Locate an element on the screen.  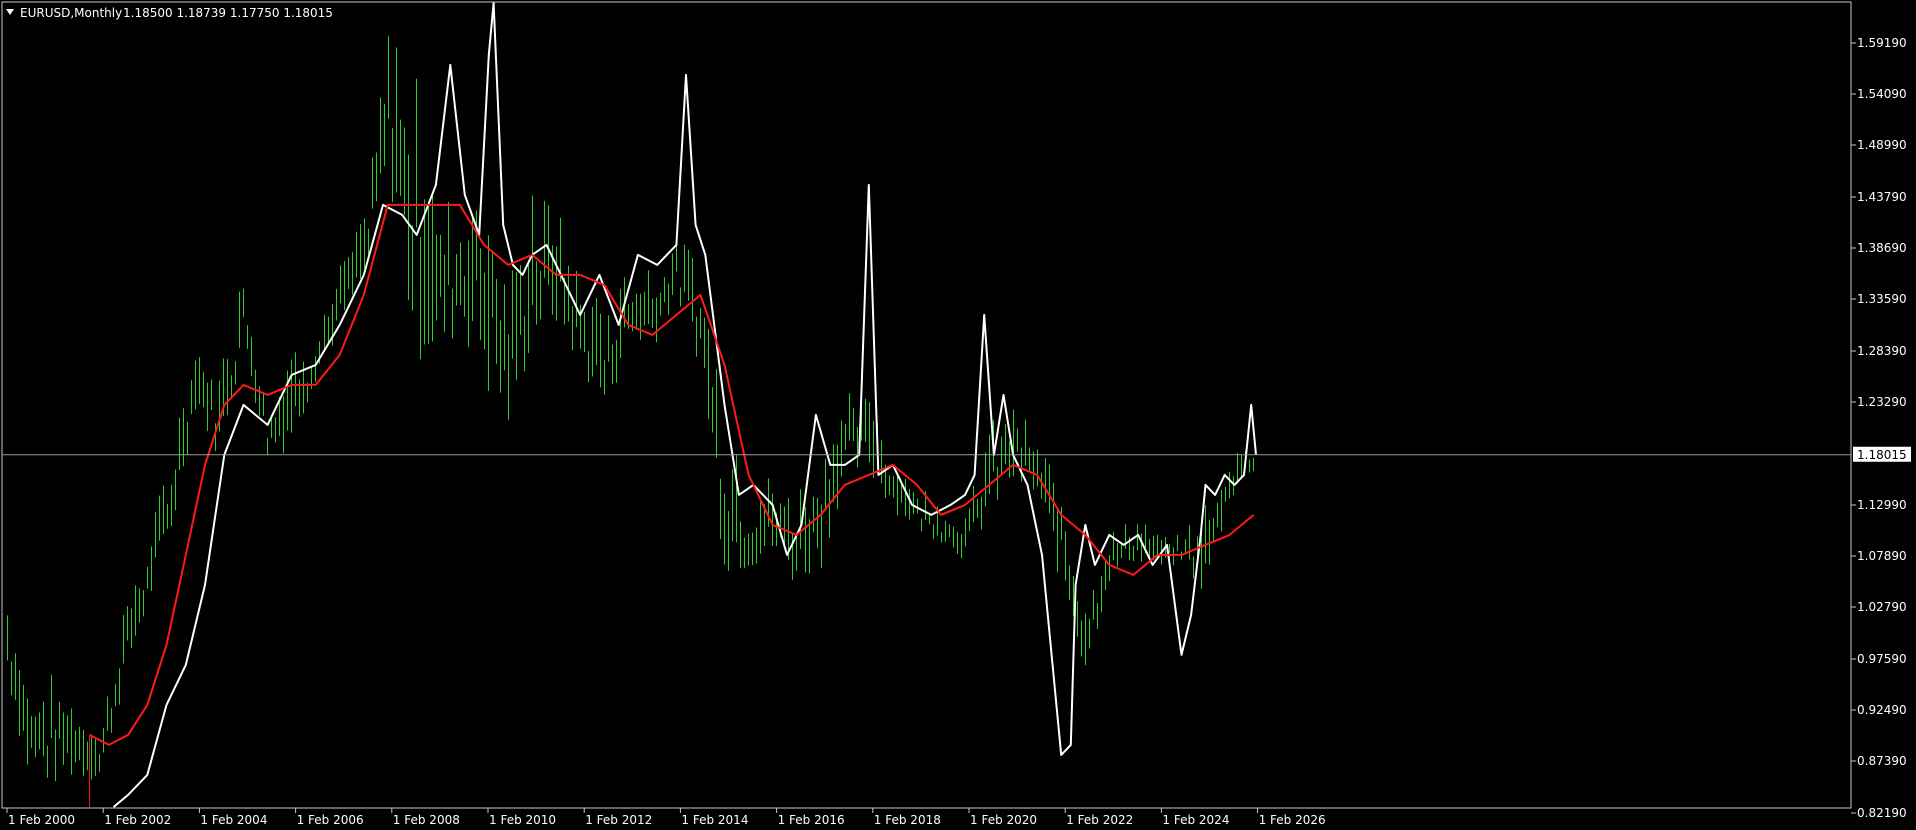
y-tick-label: 1.33590 is located at coordinates (1882, 299).